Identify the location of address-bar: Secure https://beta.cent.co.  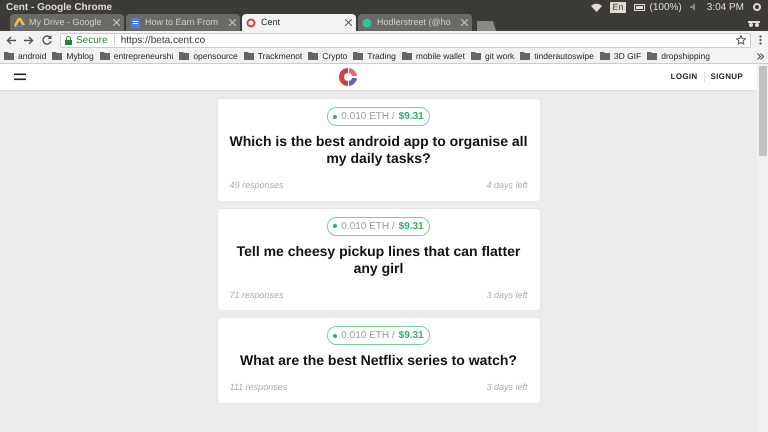
(405, 40).